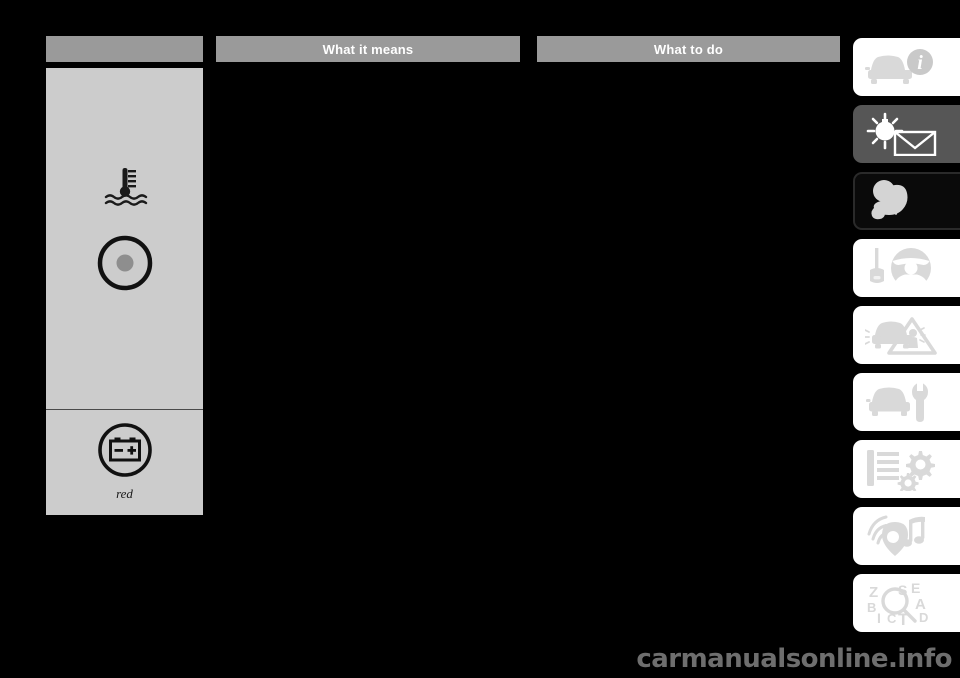 Image resolution: width=960 pixels, height=678 pixels. What do you see at coordinates (896, 535) in the screenshot?
I see `media-note-icon` at bounding box center [896, 535].